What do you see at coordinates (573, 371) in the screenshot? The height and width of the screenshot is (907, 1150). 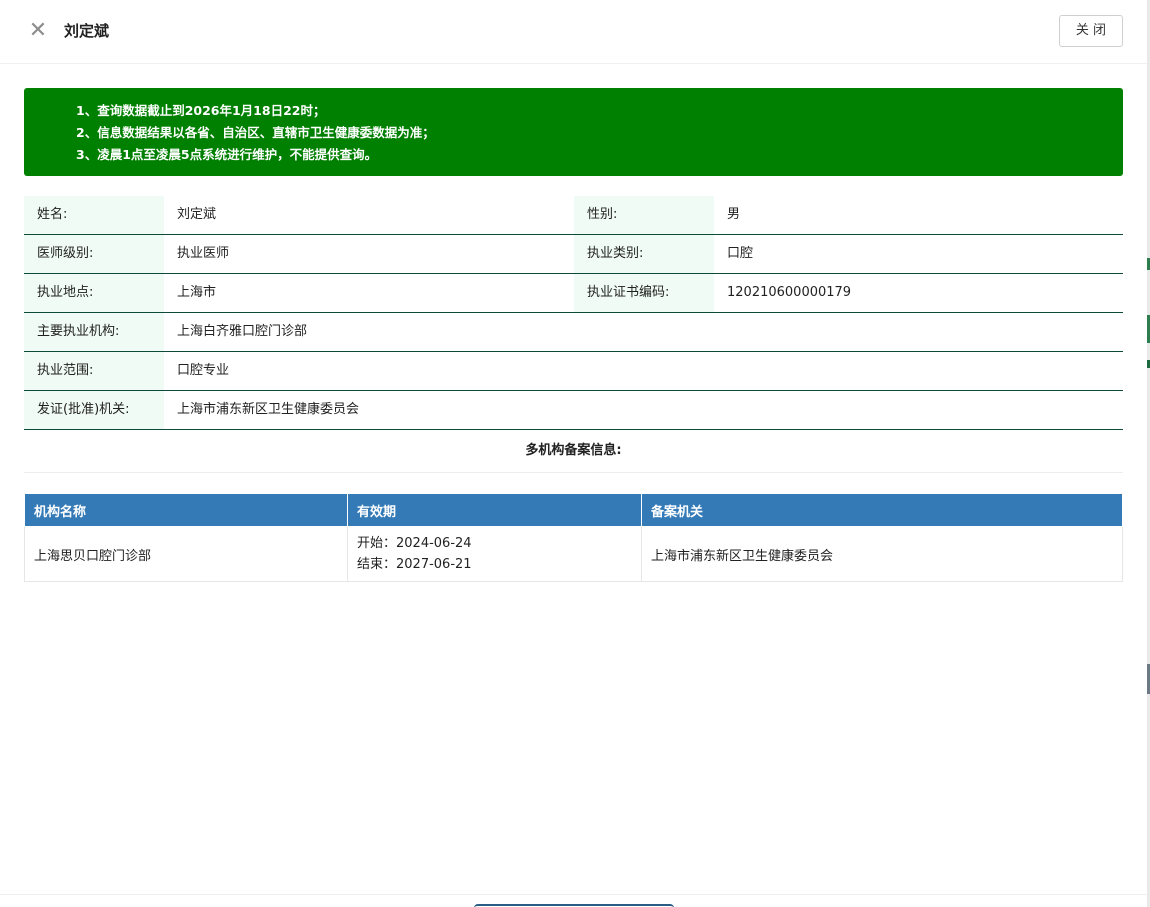 I see `info-row: 执业范围: 口腔专业` at bounding box center [573, 371].